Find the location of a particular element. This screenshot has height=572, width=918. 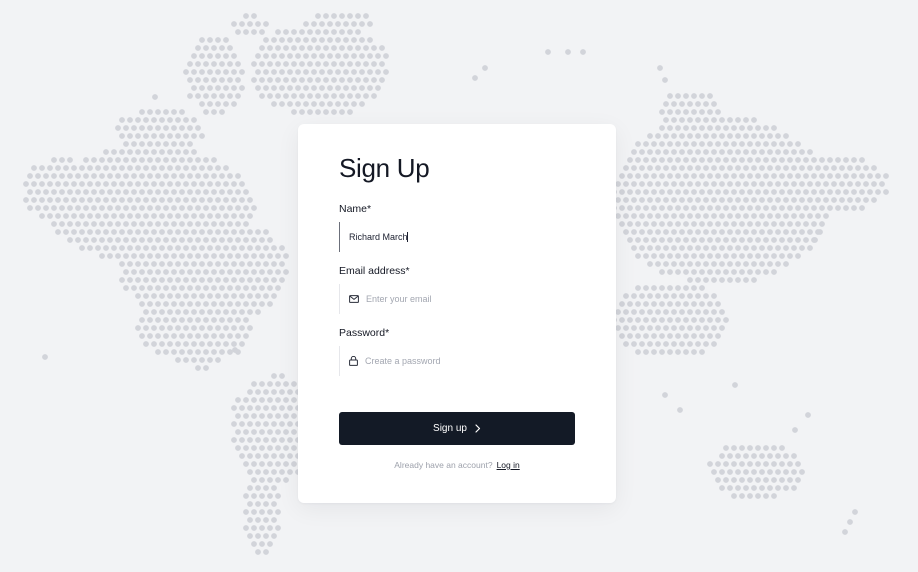

text-caret is located at coordinates (407, 237).